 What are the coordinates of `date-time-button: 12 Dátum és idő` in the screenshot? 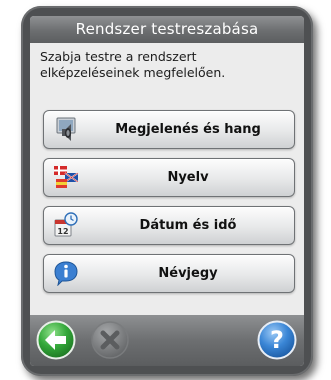 It's located at (169, 225).